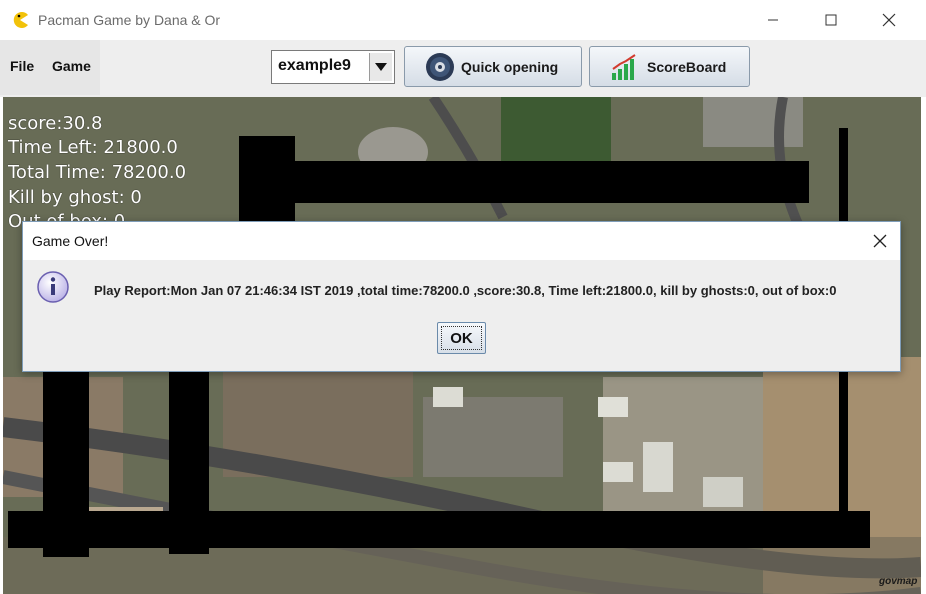 The width and height of the screenshot is (926, 594). What do you see at coordinates (22, 66) in the screenshot?
I see `menu-file: File` at bounding box center [22, 66].